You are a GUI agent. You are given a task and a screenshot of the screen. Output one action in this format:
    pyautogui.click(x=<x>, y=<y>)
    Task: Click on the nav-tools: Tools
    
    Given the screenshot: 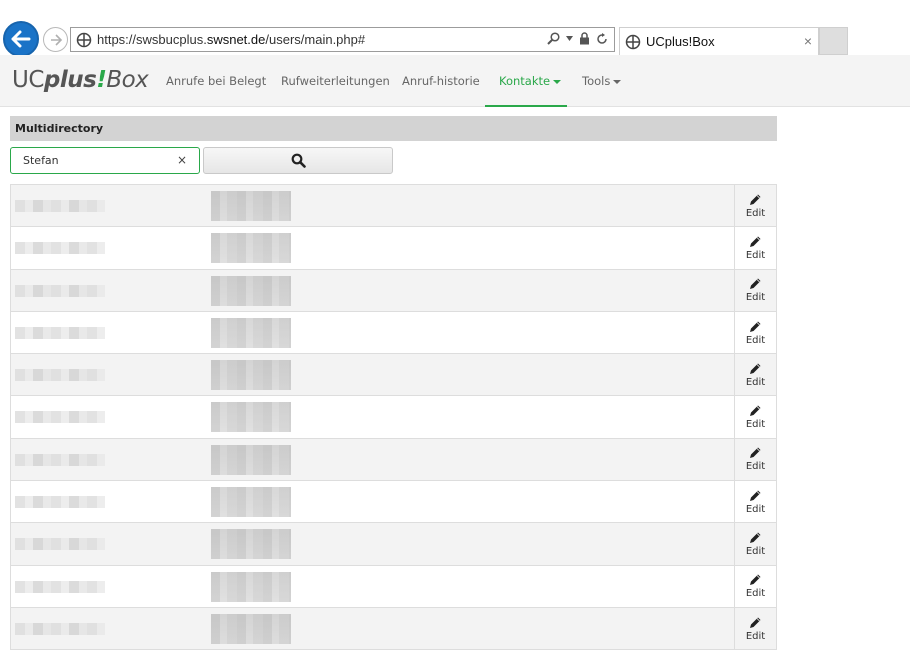 What is the action you would take?
    pyautogui.click(x=602, y=81)
    